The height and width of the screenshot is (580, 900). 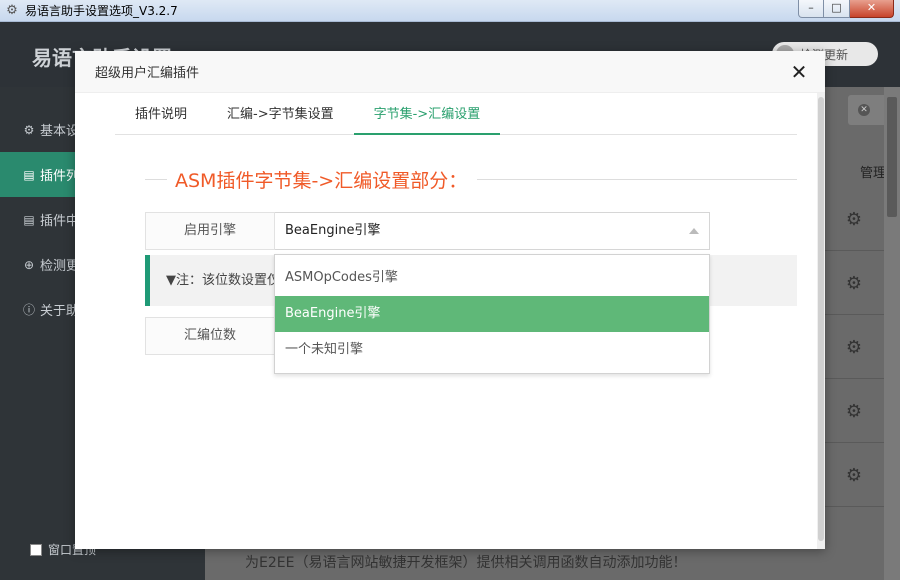 What do you see at coordinates (147, 73) in the screenshot?
I see `modal-title: 超级用户汇编插件` at bounding box center [147, 73].